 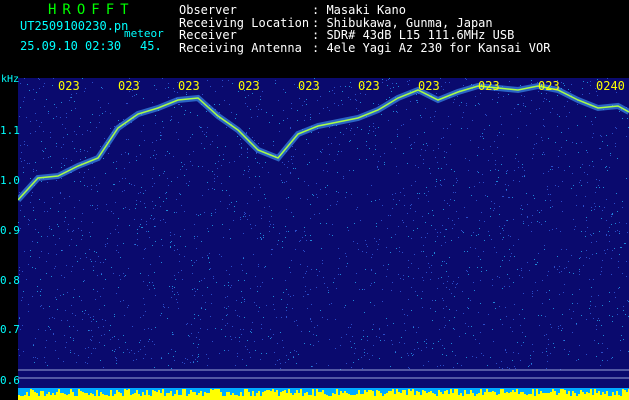 What do you see at coordinates (240, 47) in the screenshot?
I see `info-label-antenna: Receiving Antenna` at bounding box center [240, 47].